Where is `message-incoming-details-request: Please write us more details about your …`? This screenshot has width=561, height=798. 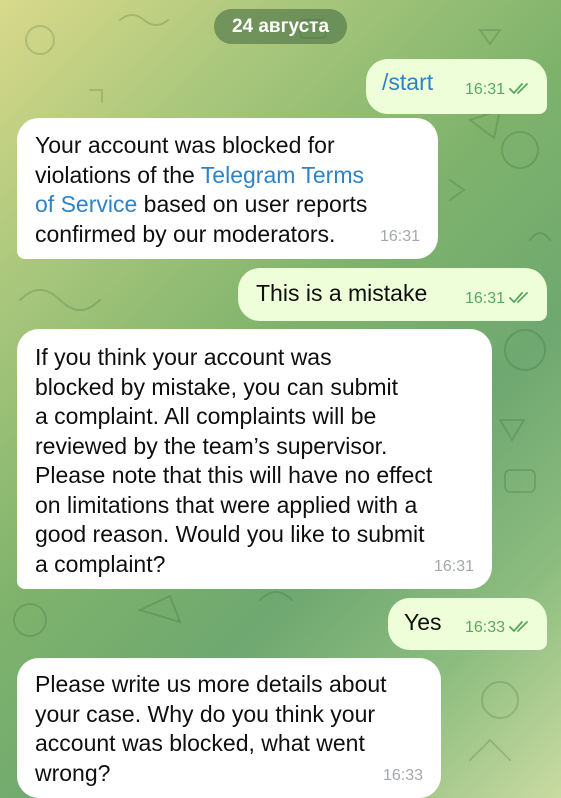 message-incoming-details-request: Please write us more details about your … is located at coordinates (229, 728).